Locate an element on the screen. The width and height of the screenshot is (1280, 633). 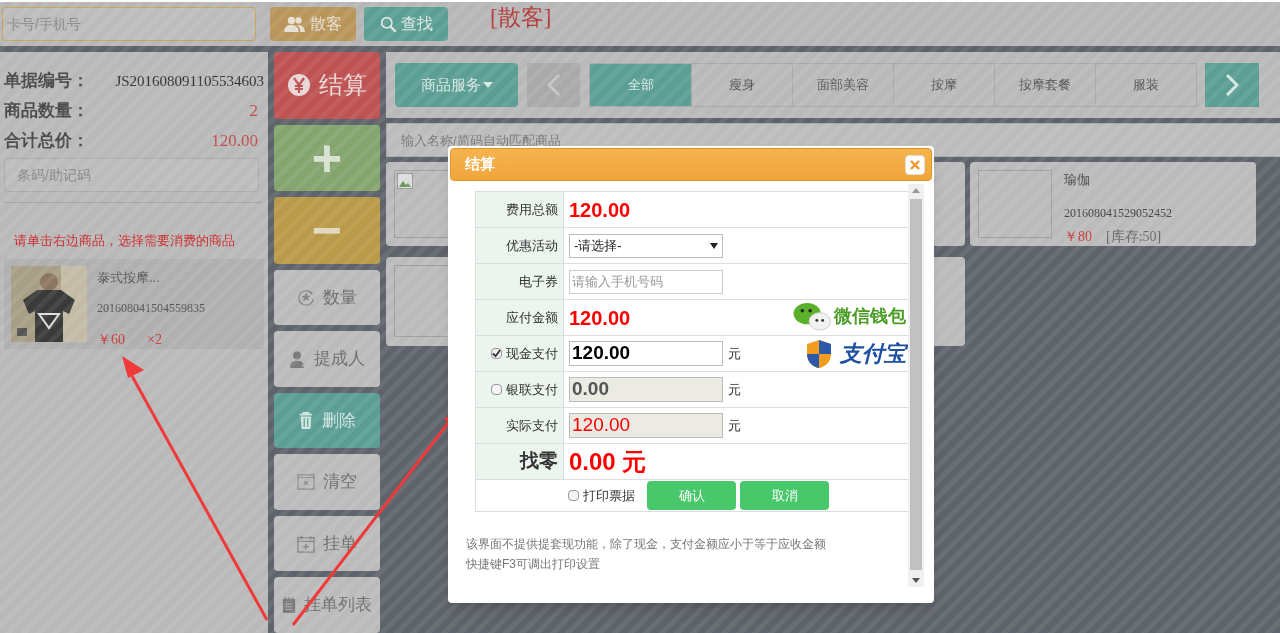
walkin-button: 散客 is located at coordinates (313, 24).